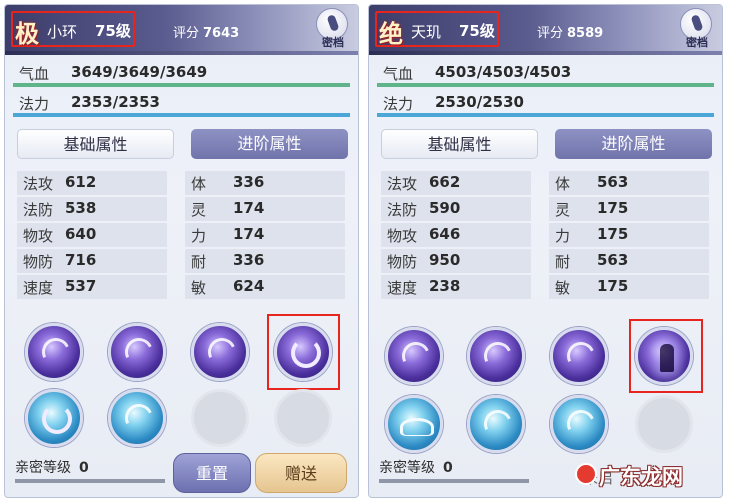  What do you see at coordinates (445, 286) in the screenshot?
I see `attribute-value: 238` at bounding box center [445, 286].